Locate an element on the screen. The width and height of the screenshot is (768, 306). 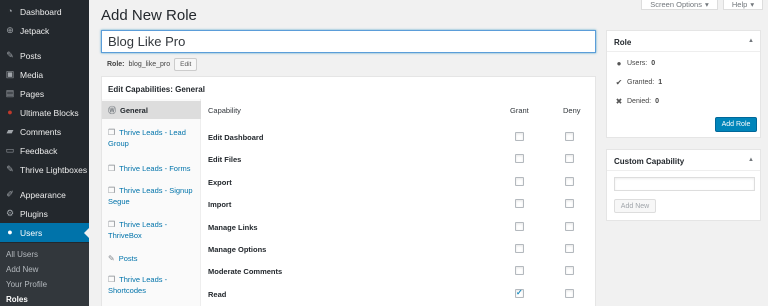
capabilities-title: Edit Capabilities: General is located at coordinates (156, 89).